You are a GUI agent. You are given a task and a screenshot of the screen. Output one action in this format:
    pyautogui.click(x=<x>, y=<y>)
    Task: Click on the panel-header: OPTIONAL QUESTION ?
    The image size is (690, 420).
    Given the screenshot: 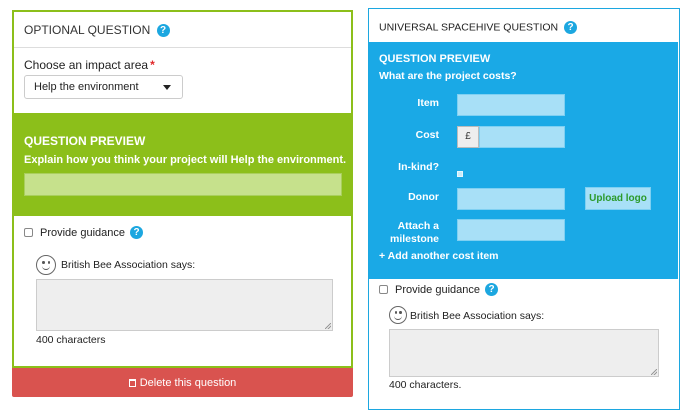 What is the action you would take?
    pyautogui.click(x=182, y=30)
    